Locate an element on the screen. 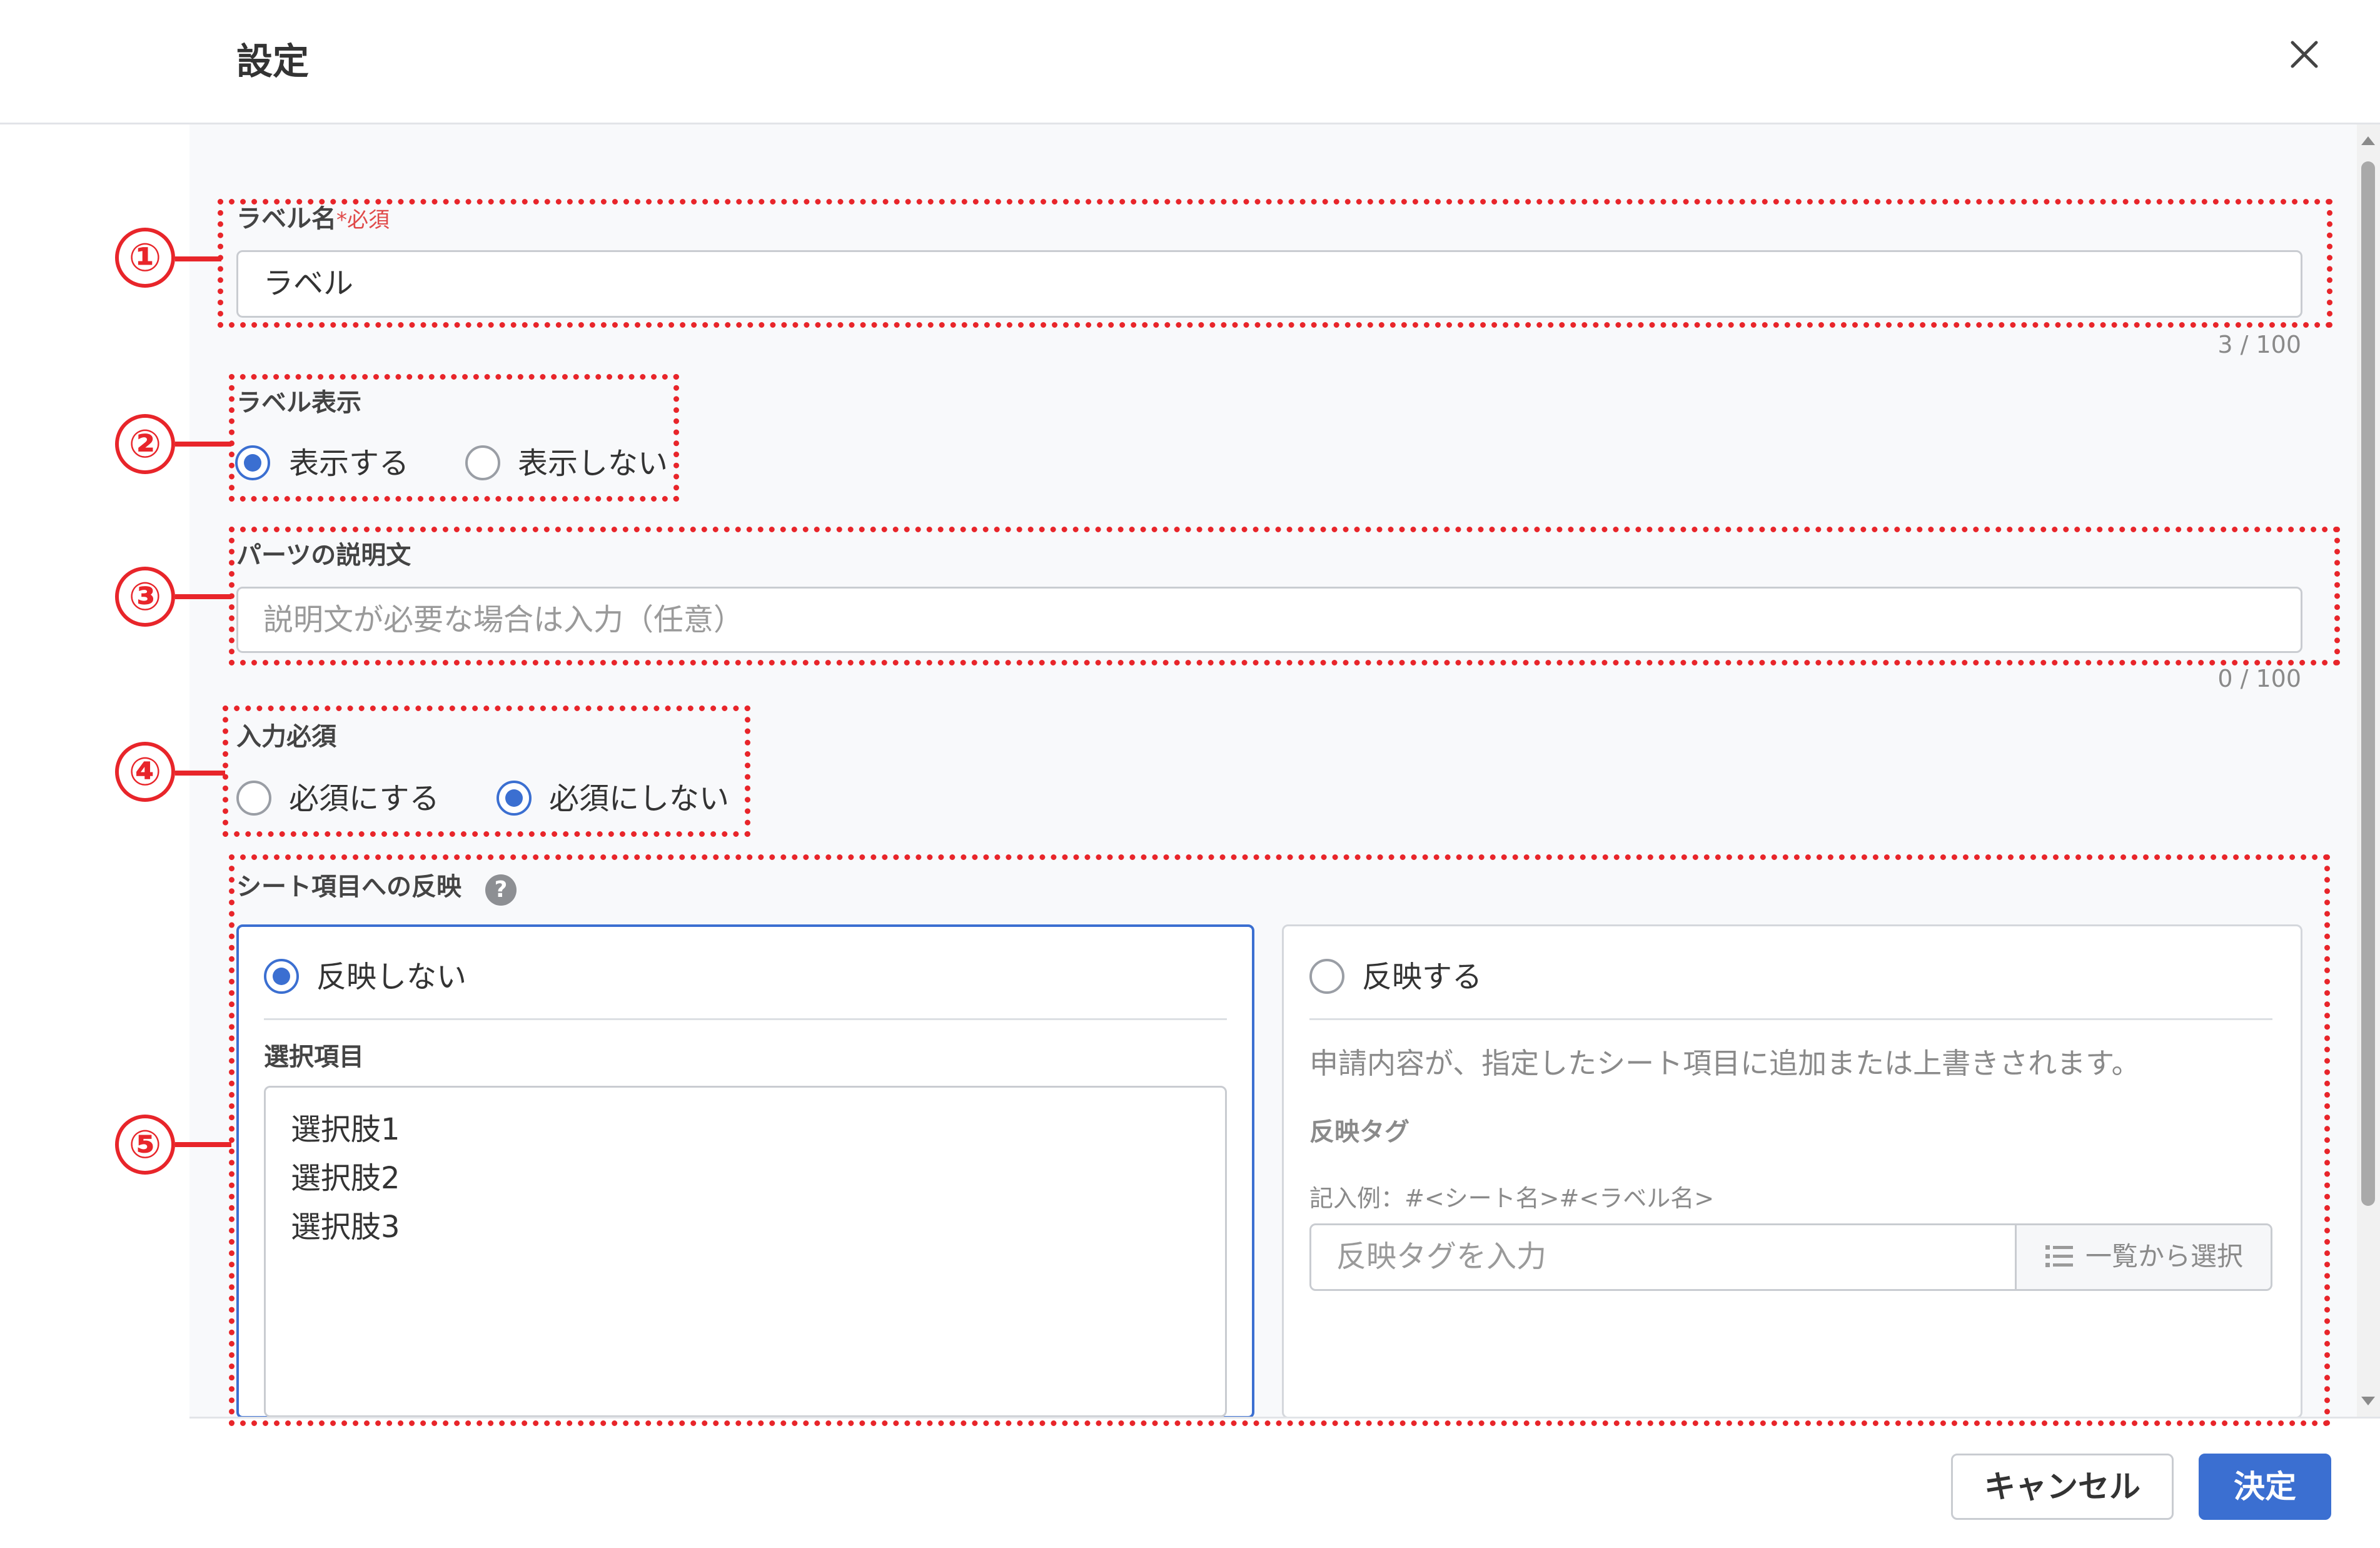 Image resolution: width=2380 pixels, height=1548 pixels. close-icon is located at coordinates (2304, 54).